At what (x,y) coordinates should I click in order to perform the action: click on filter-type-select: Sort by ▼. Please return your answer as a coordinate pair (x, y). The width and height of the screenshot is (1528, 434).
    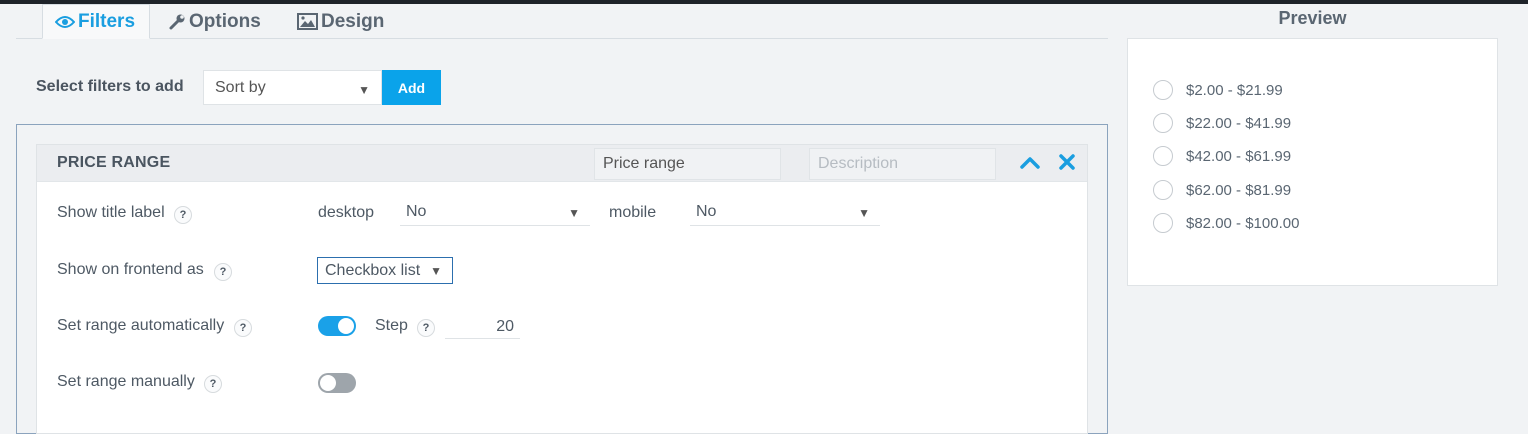
    Looking at the image, I should click on (292, 87).